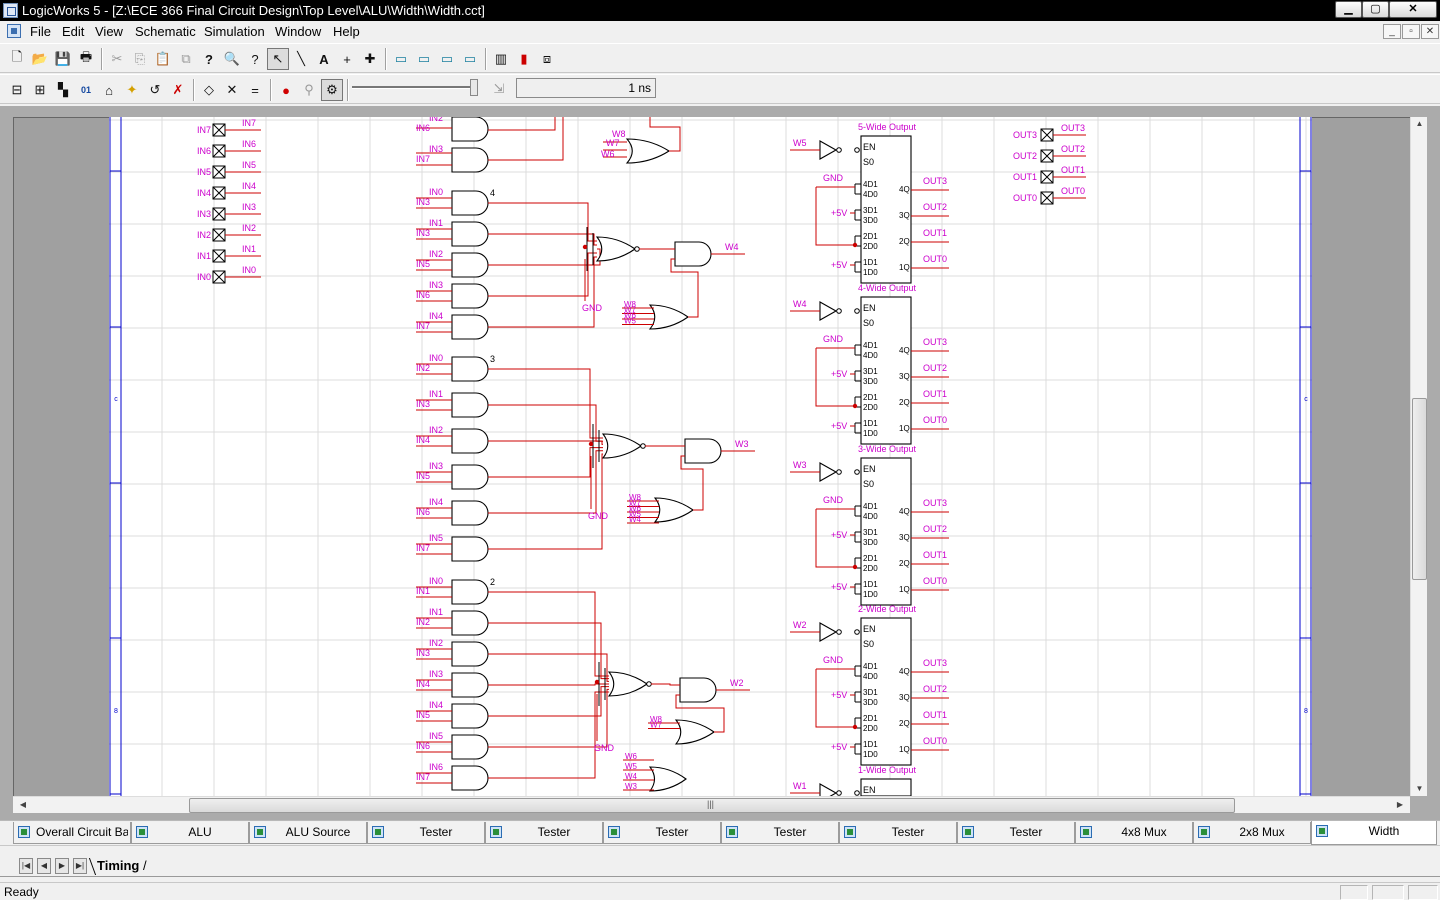  I want to click on save-icon: 💾, so click(63, 59).